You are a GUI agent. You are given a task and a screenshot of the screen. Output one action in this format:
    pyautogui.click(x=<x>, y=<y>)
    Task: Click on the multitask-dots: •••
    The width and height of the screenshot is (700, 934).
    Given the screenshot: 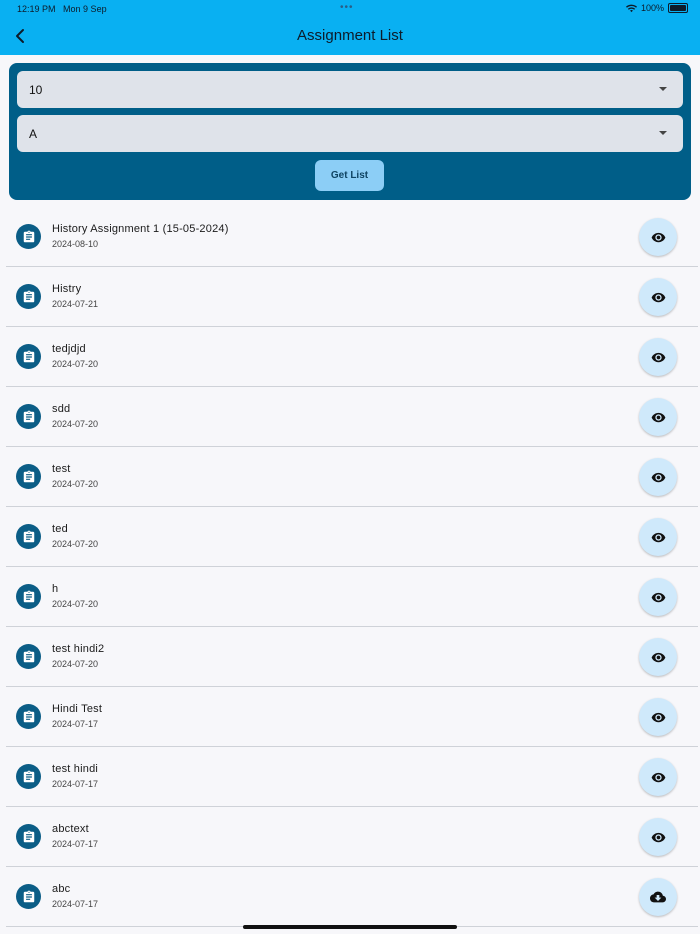 What is the action you would take?
    pyautogui.click(x=347, y=7)
    